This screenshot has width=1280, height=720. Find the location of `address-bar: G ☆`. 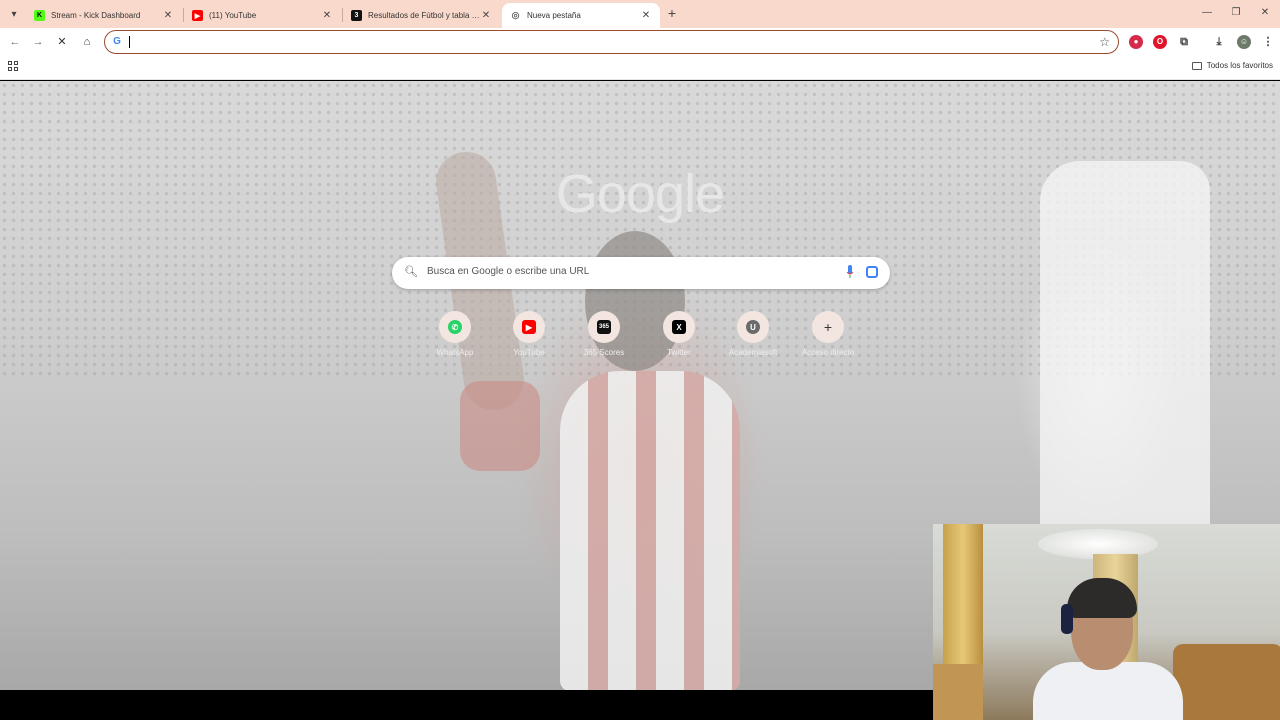

address-bar: G ☆ is located at coordinates (611, 42).